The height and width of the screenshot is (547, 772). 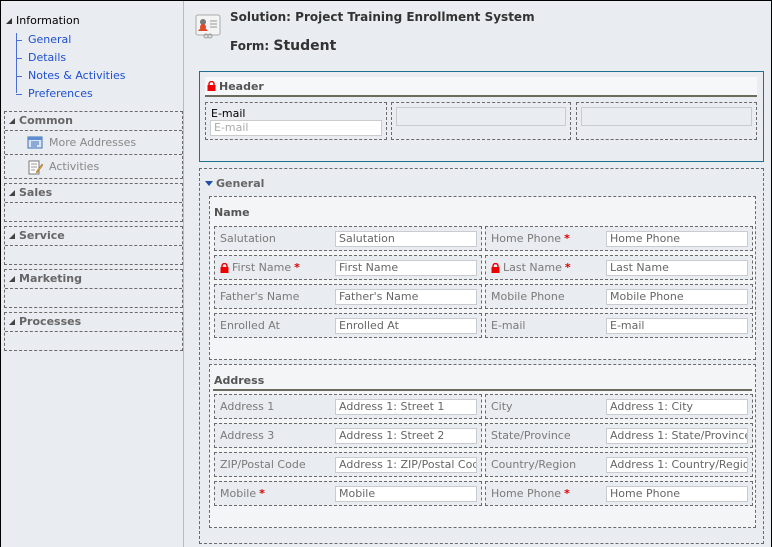 What do you see at coordinates (530, 493) in the screenshot?
I see `field-label: Home Phone *` at bounding box center [530, 493].